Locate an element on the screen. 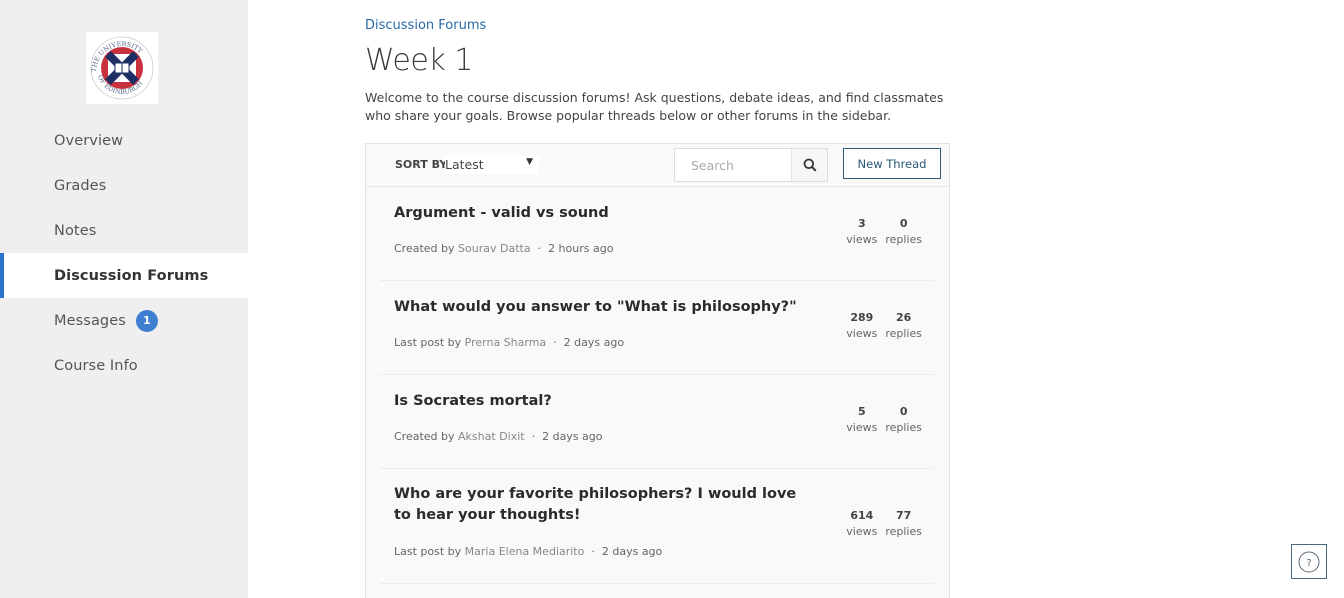 The image size is (1344, 598). university-logo: THE UNIVERSITY OF EDINBURGH is located at coordinates (122, 68).